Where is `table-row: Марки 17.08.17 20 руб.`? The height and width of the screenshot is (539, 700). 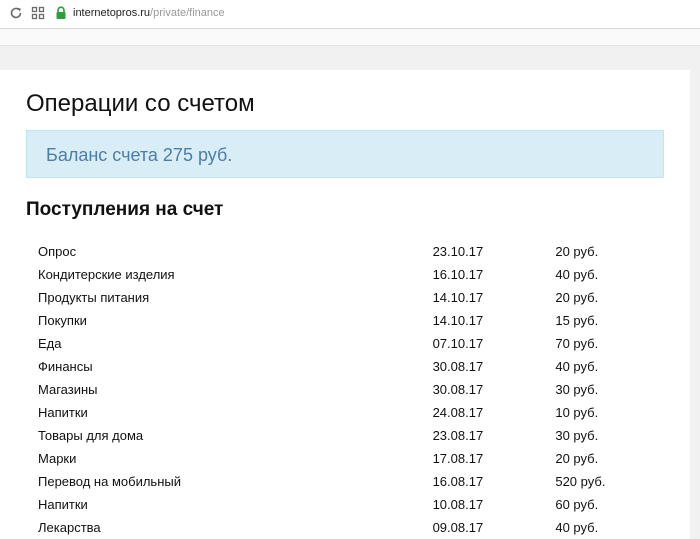 table-row: Марки 17.08.17 20 руб. is located at coordinates (341, 458).